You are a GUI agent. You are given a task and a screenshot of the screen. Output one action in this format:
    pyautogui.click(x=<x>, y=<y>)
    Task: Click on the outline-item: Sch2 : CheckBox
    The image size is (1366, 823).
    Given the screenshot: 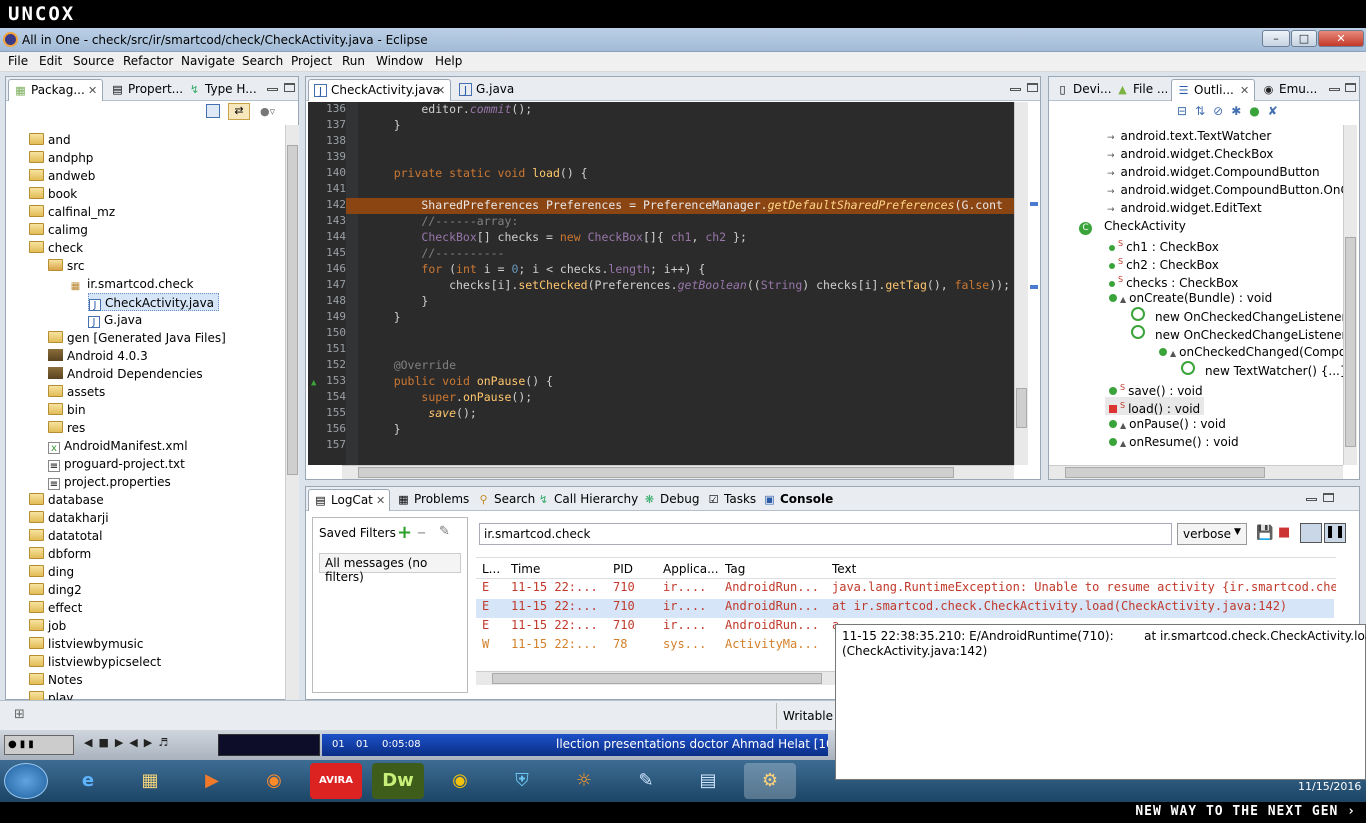 What is the action you would take?
    pyautogui.click(x=1164, y=262)
    